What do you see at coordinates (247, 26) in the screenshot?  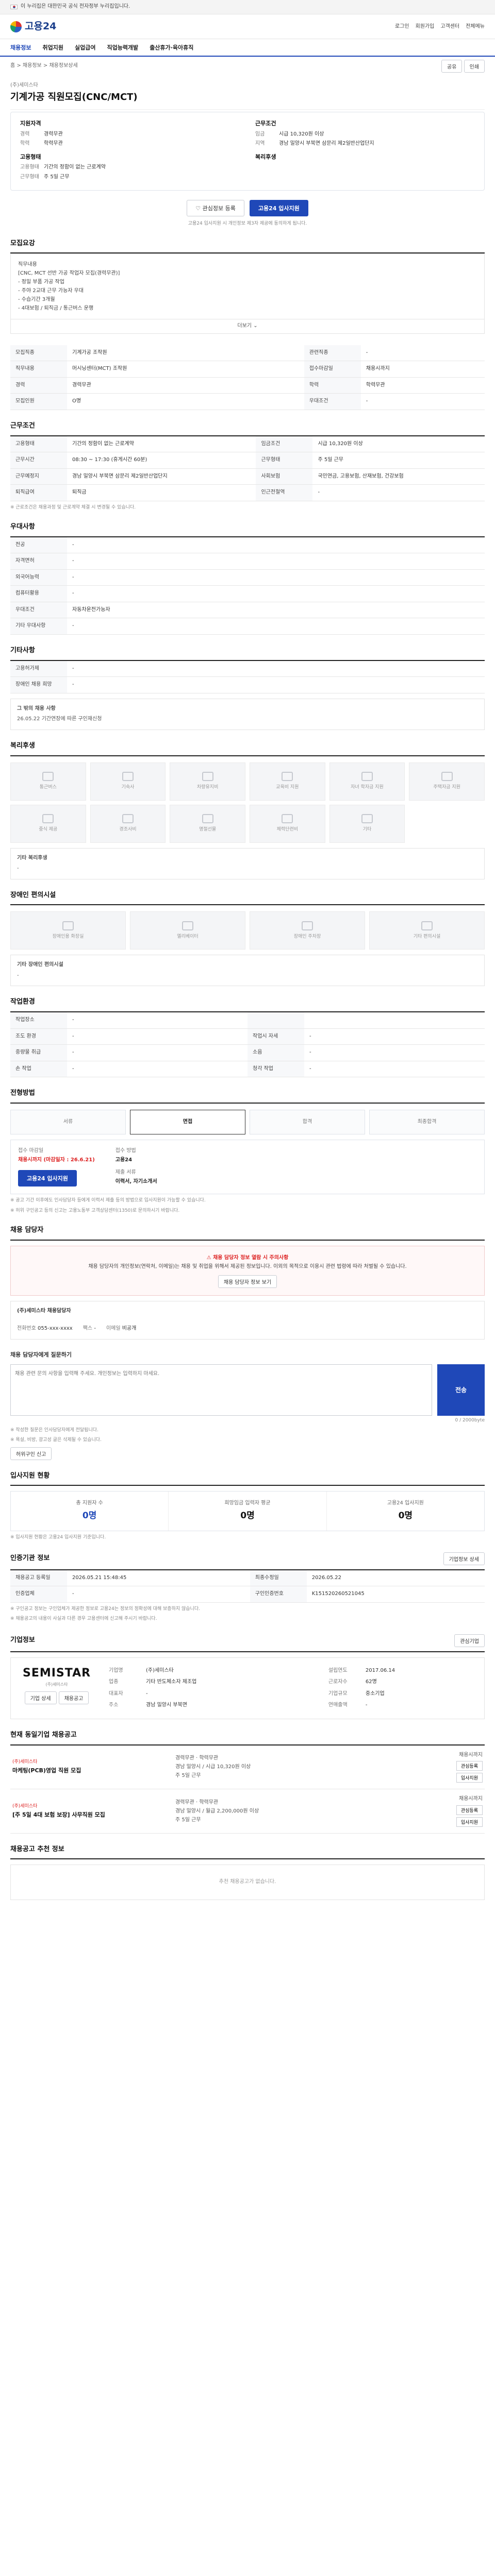 I see `site-header: 고용24 로그인 회원가입 고객센터 전체메뉴` at bounding box center [247, 26].